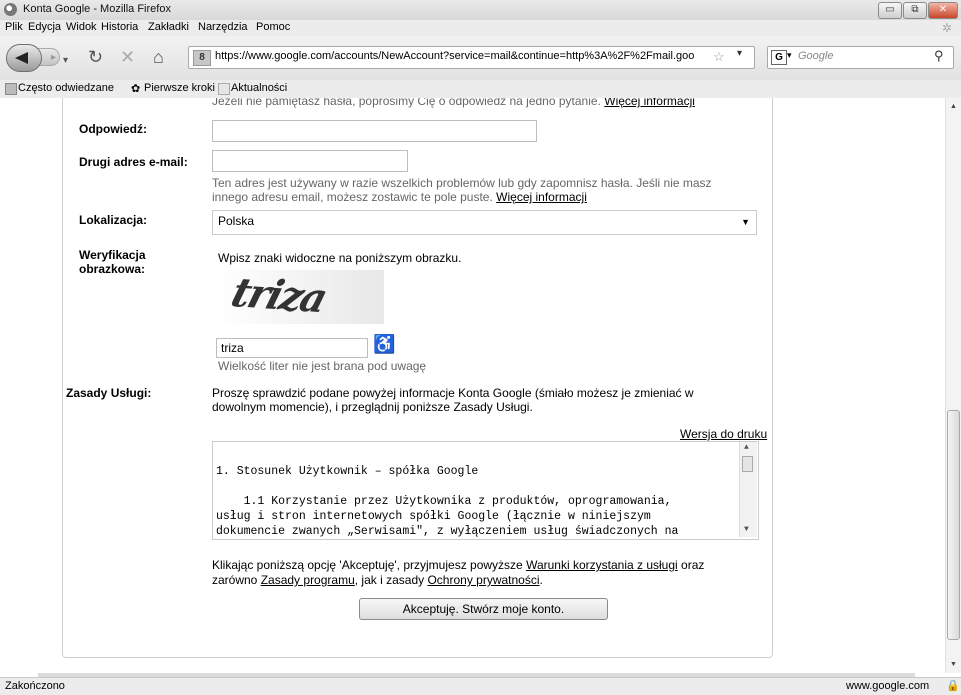 This screenshot has width=961, height=695. I want to click on captcha-label-1: Weryfikacja, so click(112, 255).